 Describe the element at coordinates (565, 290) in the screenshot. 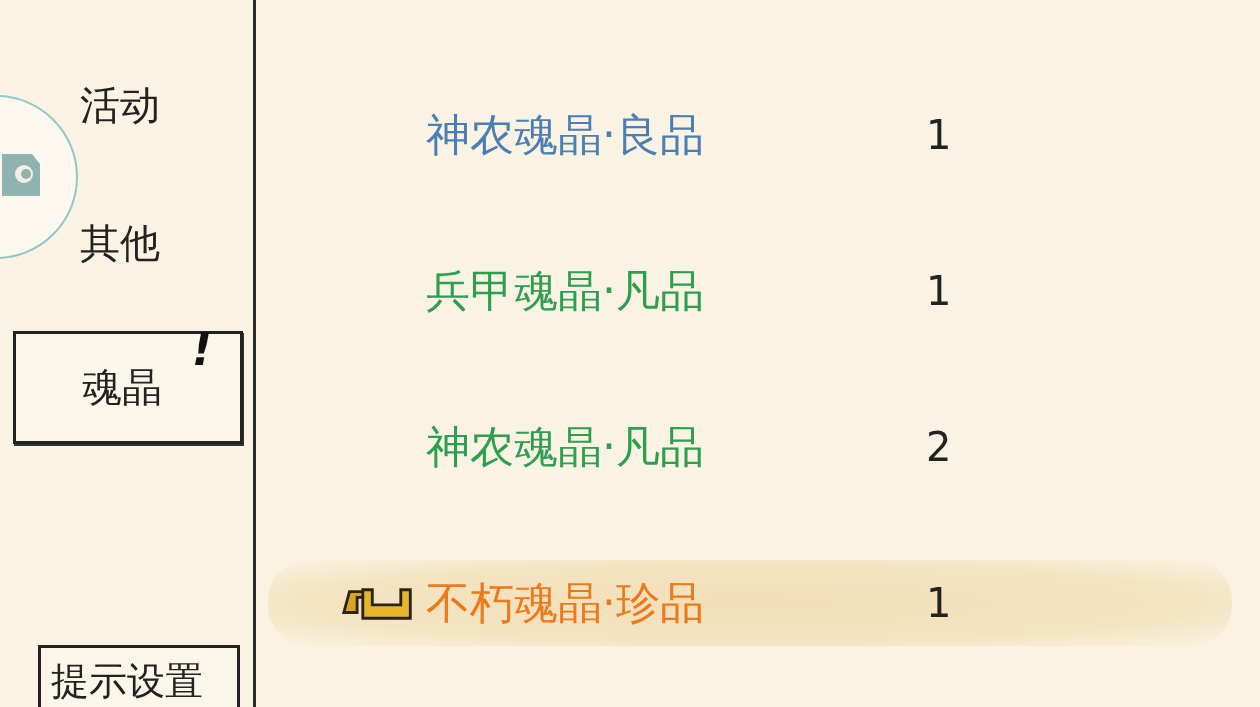

I see `item-name: 兵甲魂晶·凡品` at that location.